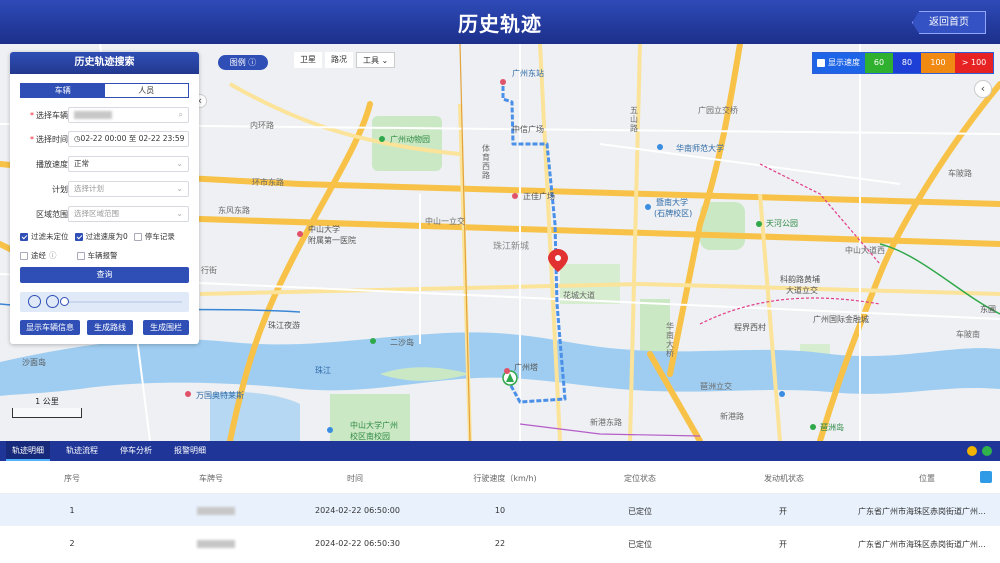 This screenshot has width=1000, height=563. I want to click on map-label: 校区南校园, so click(370, 436).